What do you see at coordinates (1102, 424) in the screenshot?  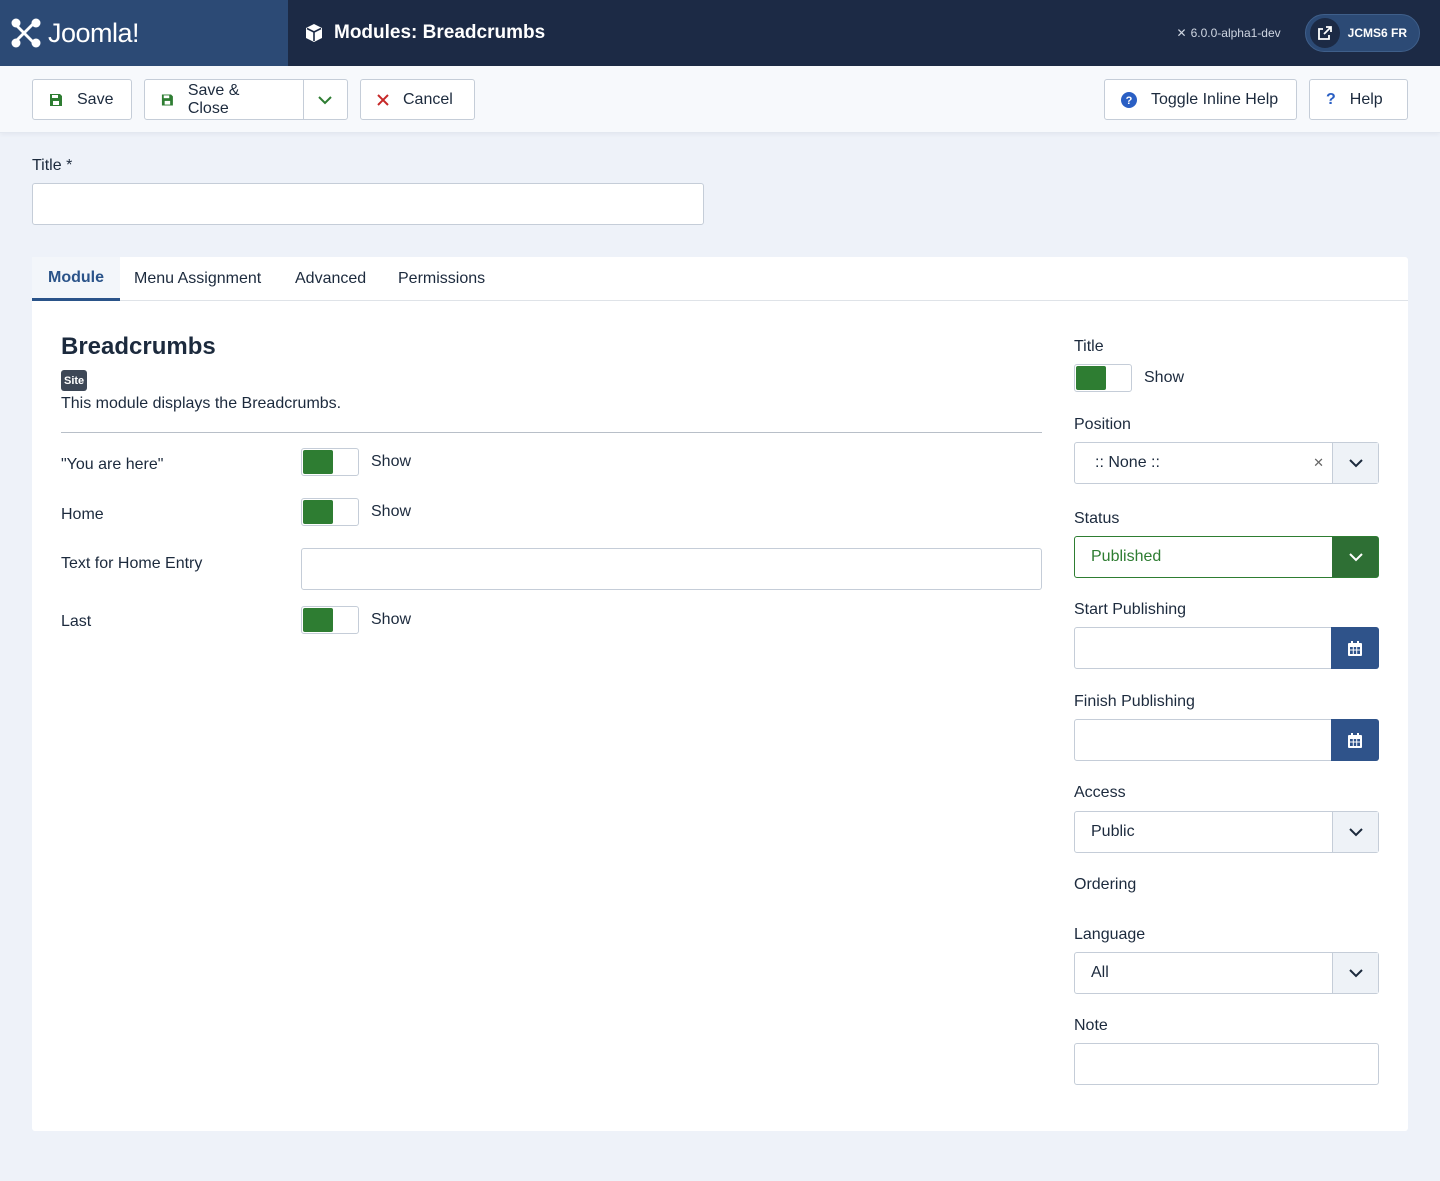 I see `position-label: Position` at bounding box center [1102, 424].